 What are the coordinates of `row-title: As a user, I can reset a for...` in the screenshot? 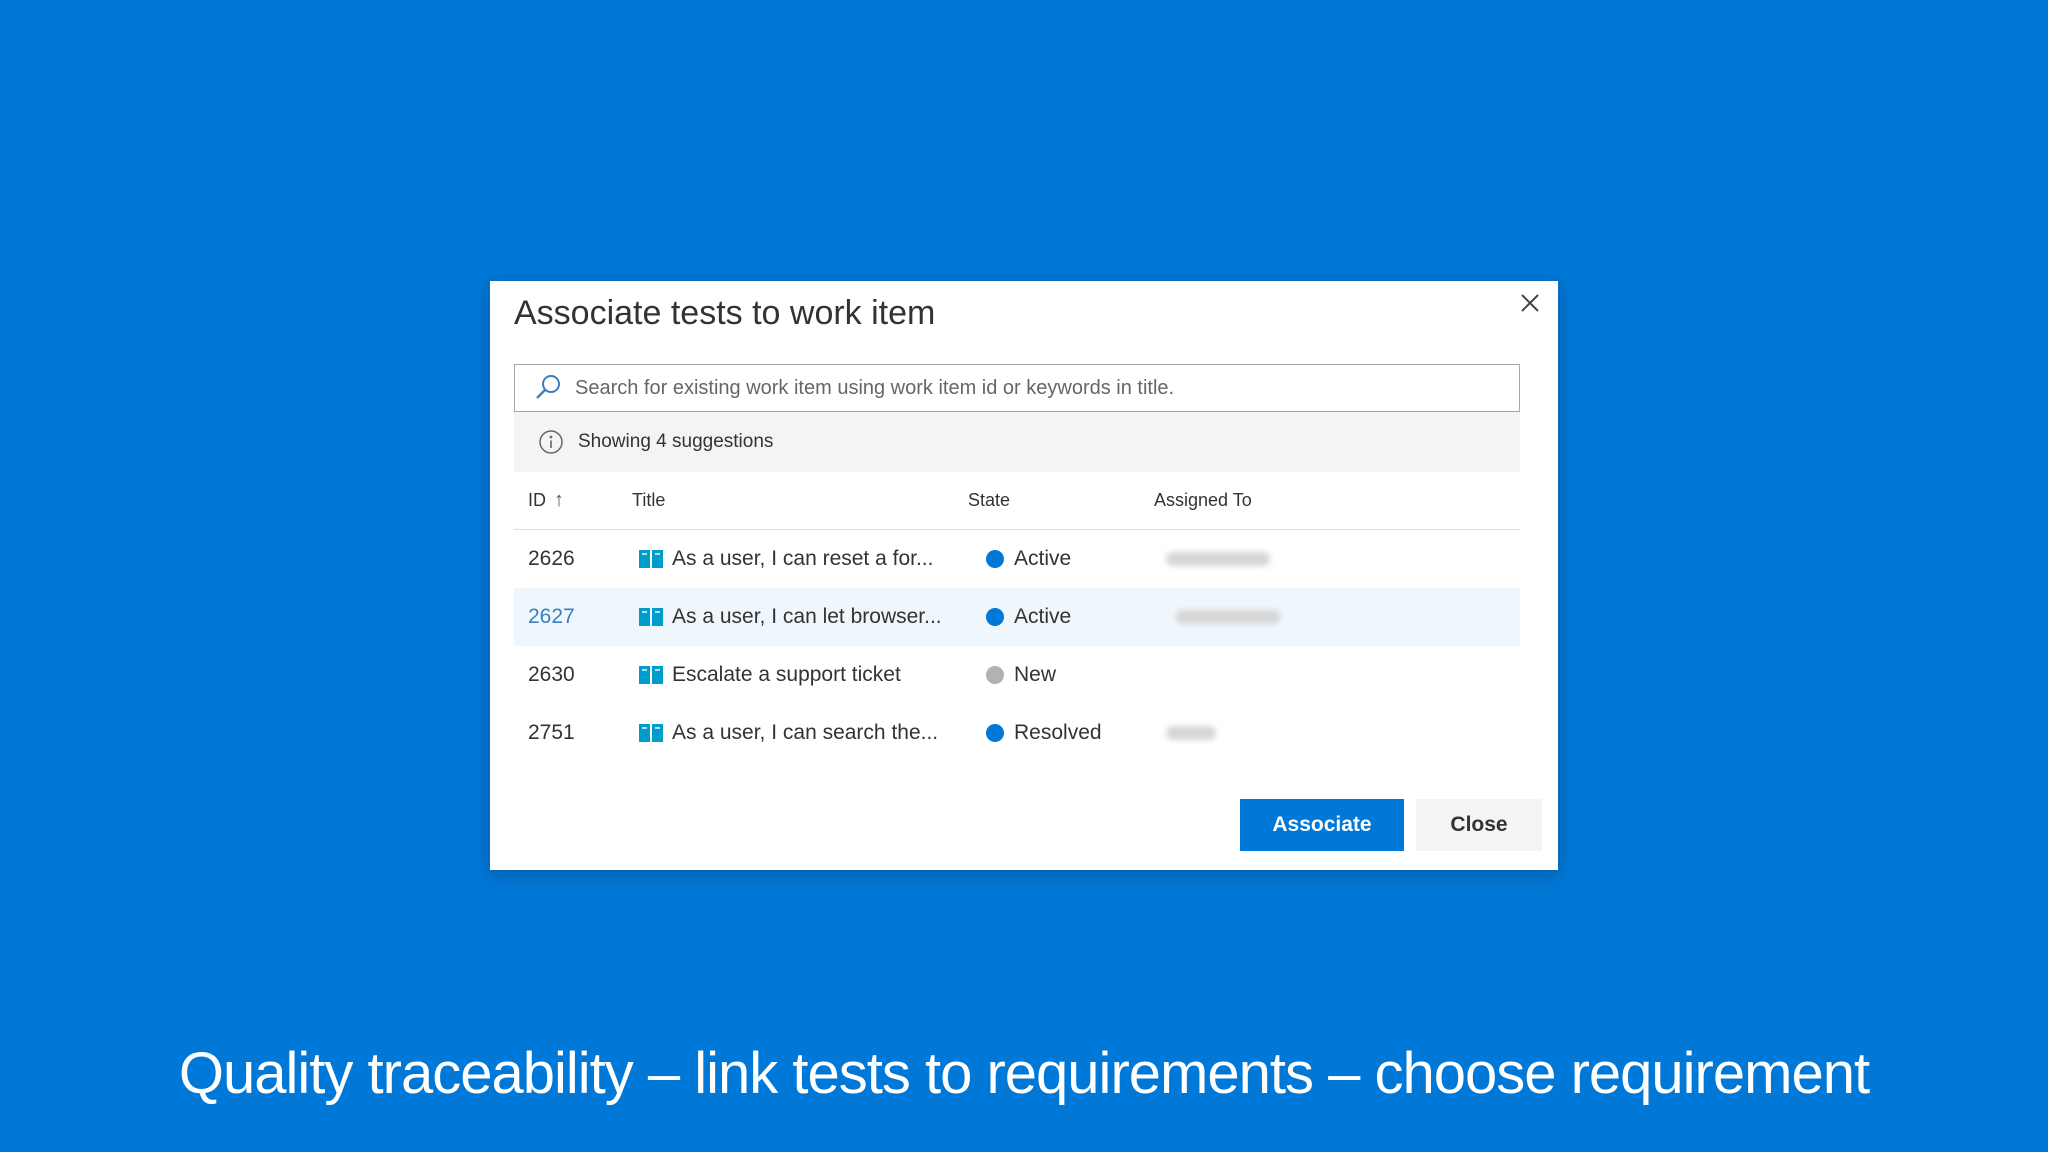 It's located at (785, 559).